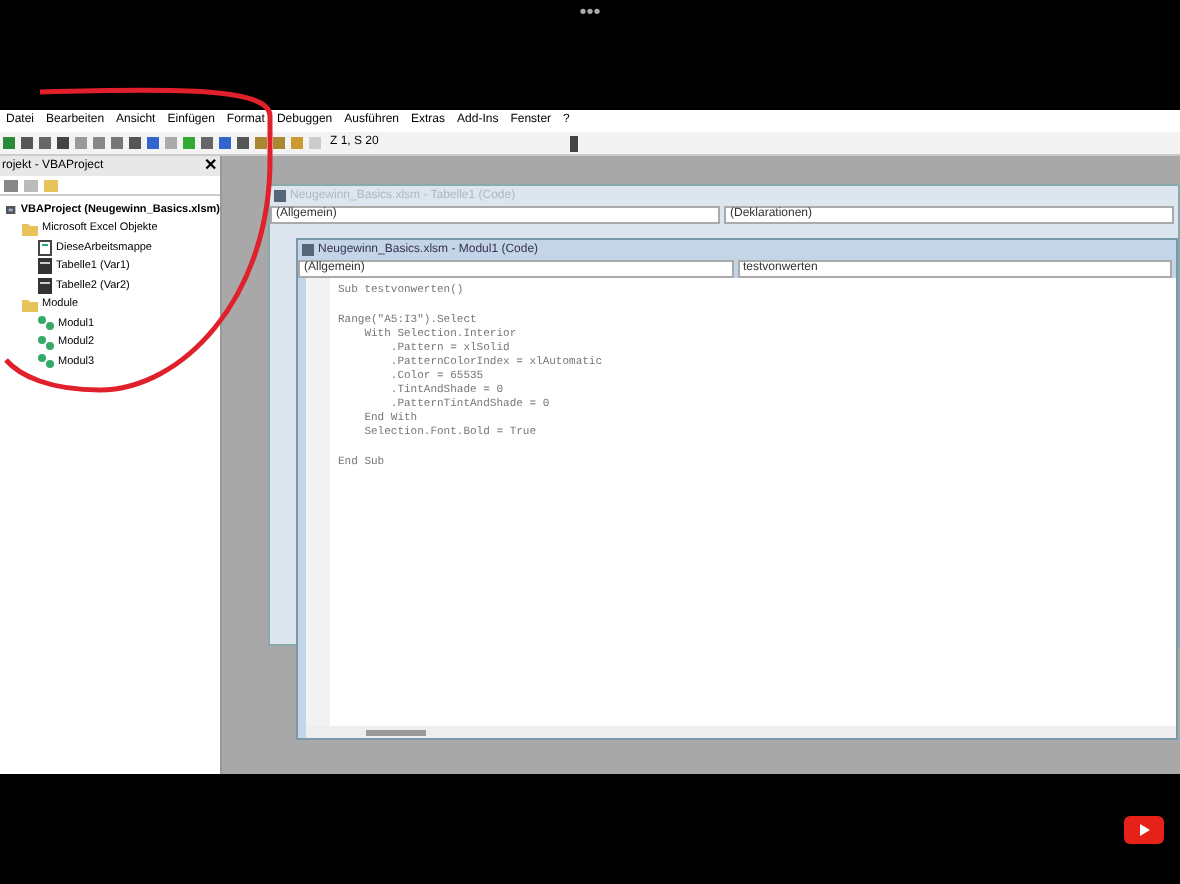  What do you see at coordinates (211, 166) in the screenshot?
I see `close-button: ✕` at bounding box center [211, 166].